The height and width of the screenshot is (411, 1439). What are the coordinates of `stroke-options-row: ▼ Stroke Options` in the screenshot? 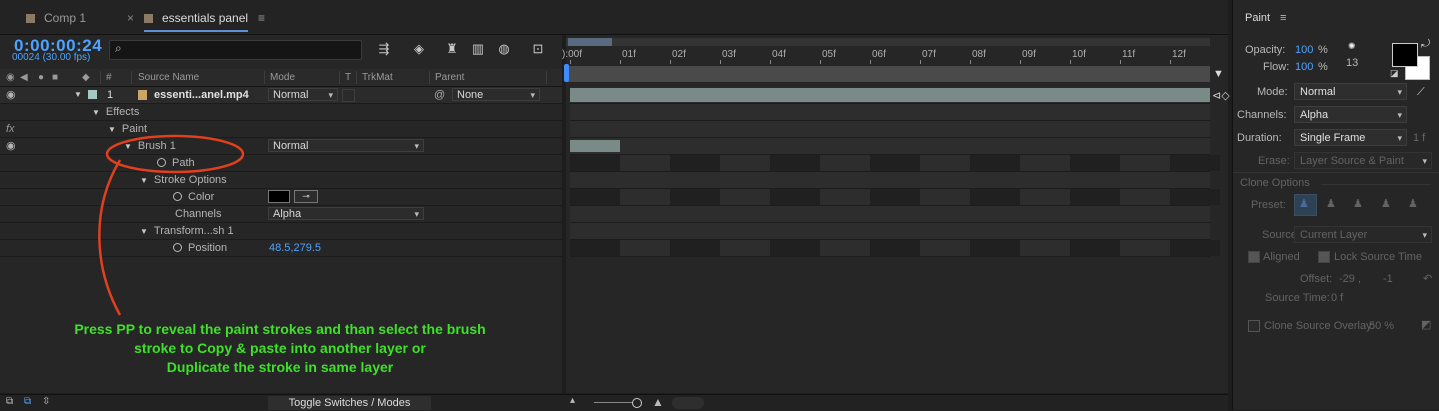 It's located at (281, 180).